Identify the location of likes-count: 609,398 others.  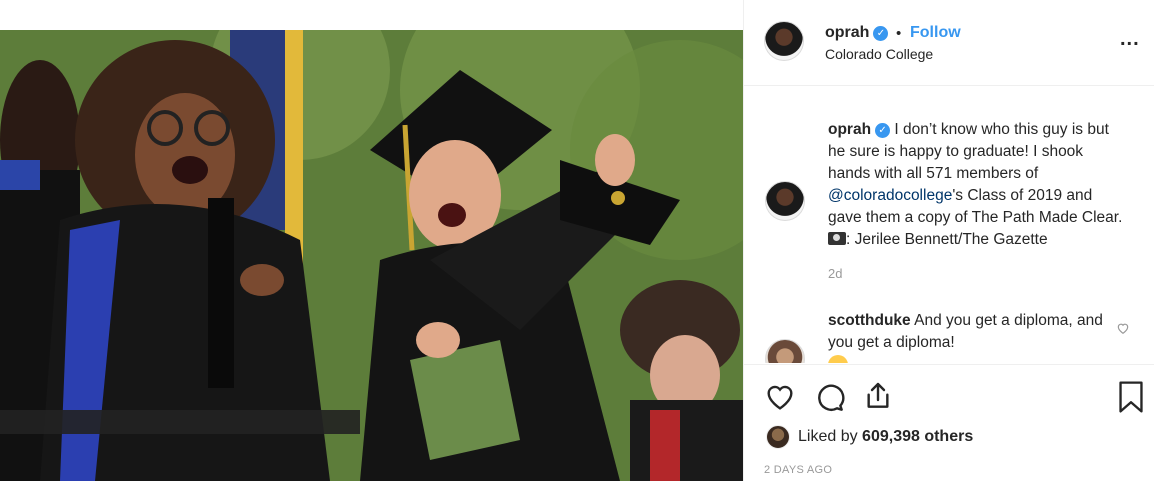
(917, 436).